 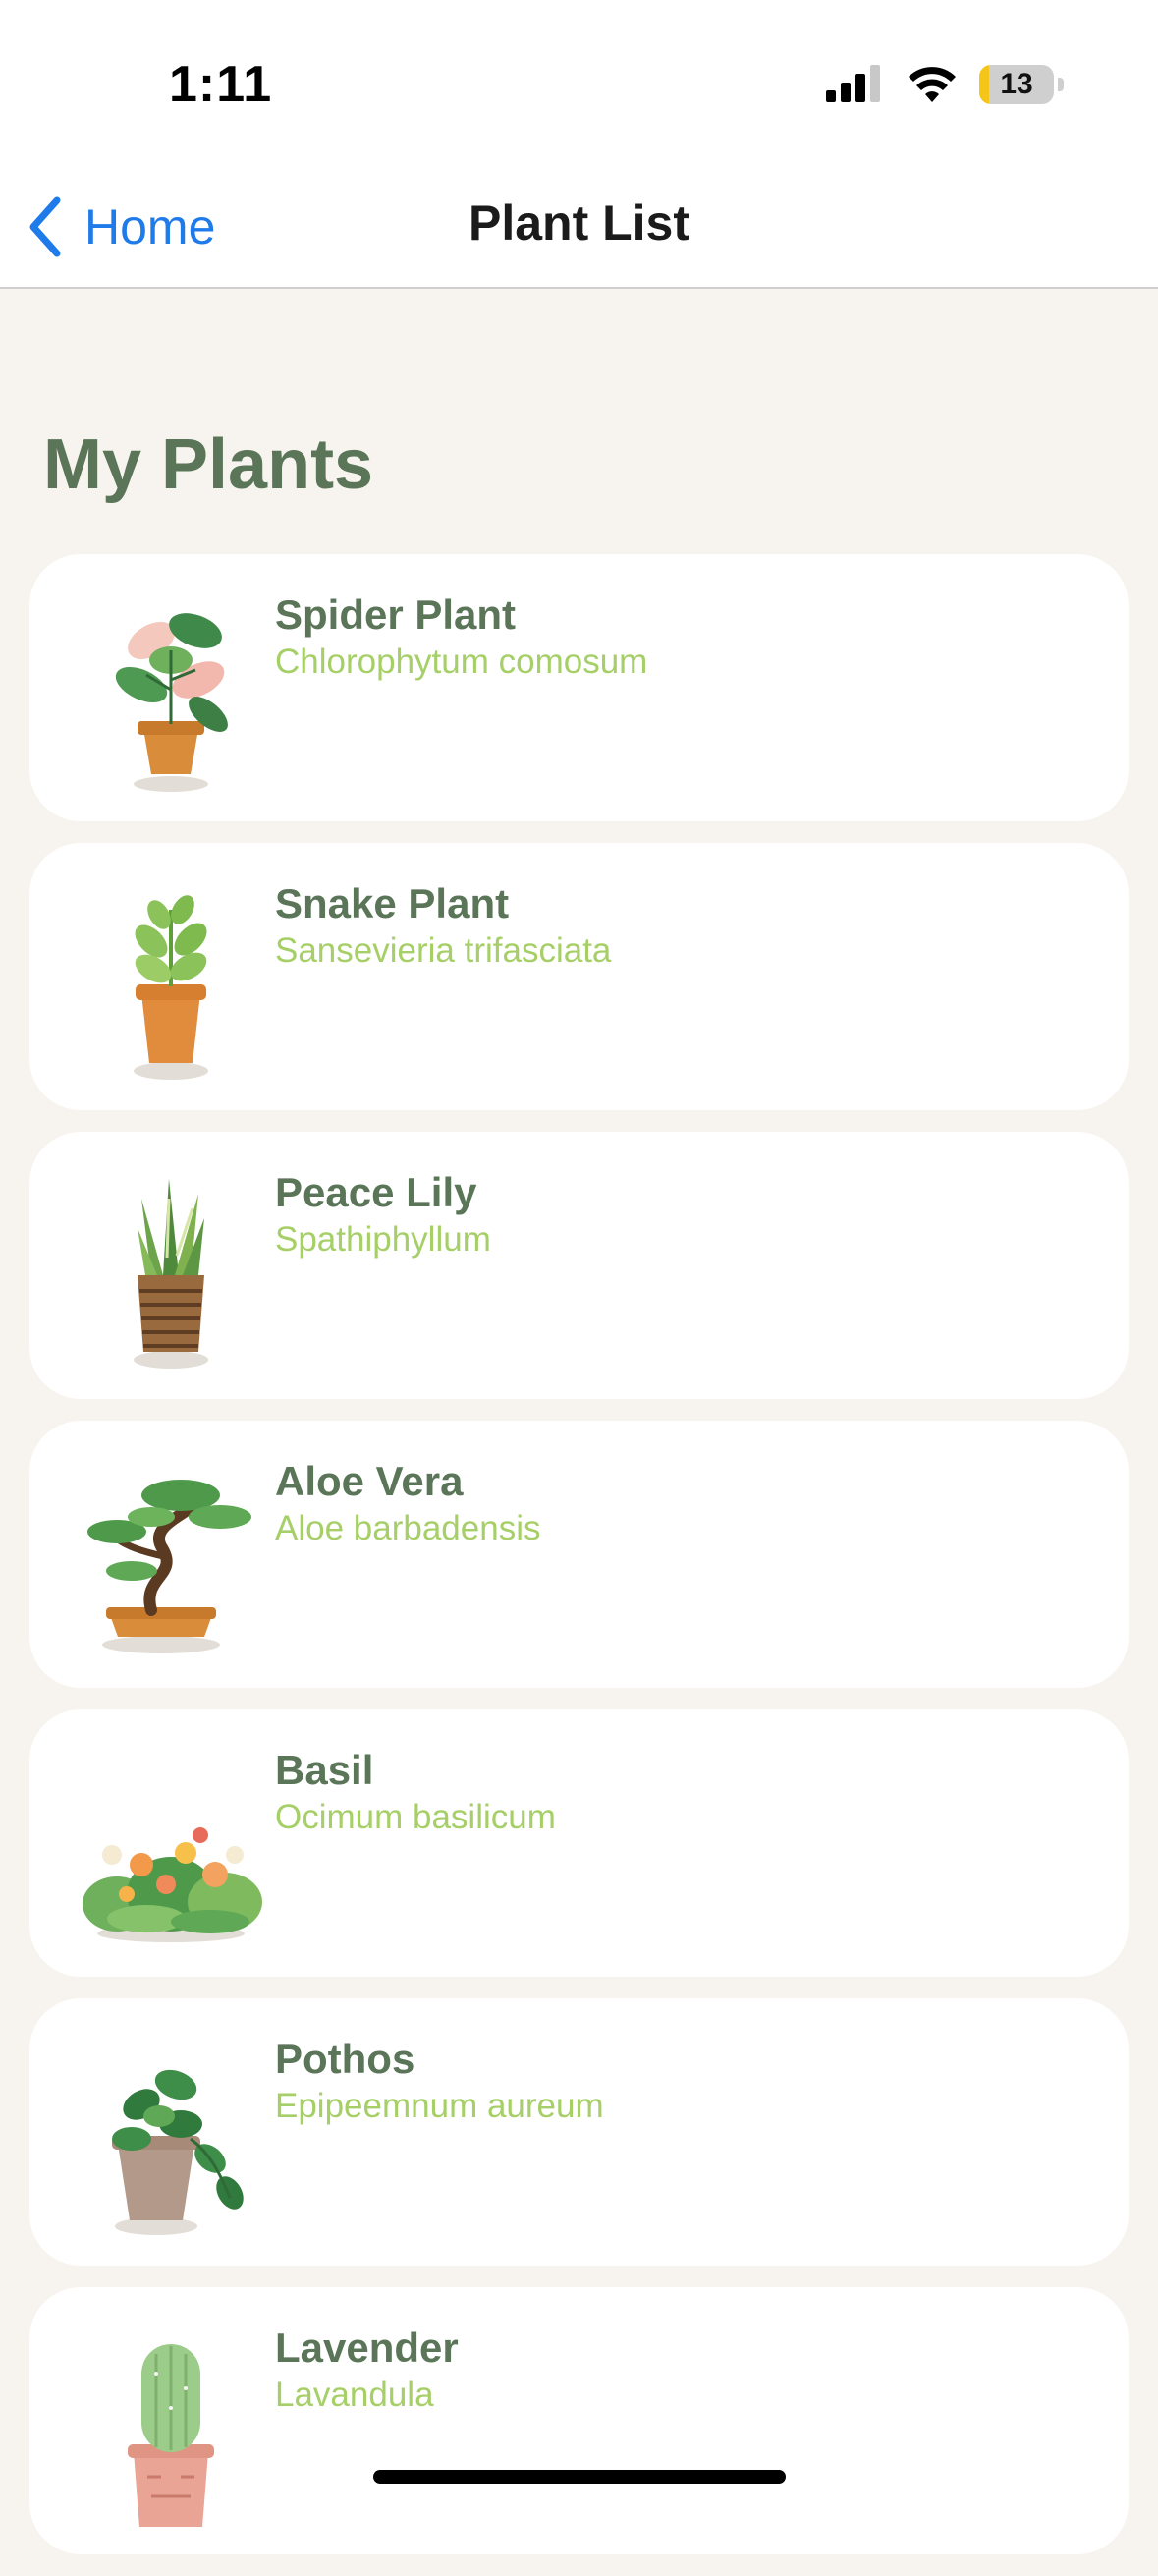 I want to click on plant-name: Peace Lily, so click(x=376, y=1192).